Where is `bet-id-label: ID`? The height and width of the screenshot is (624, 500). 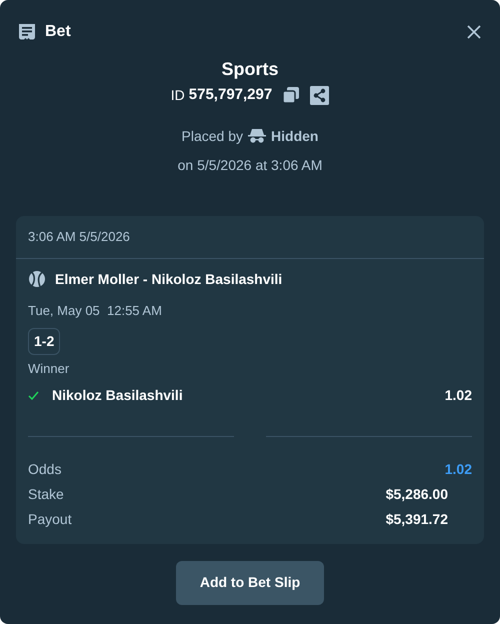
bet-id-label: ID is located at coordinates (177, 95).